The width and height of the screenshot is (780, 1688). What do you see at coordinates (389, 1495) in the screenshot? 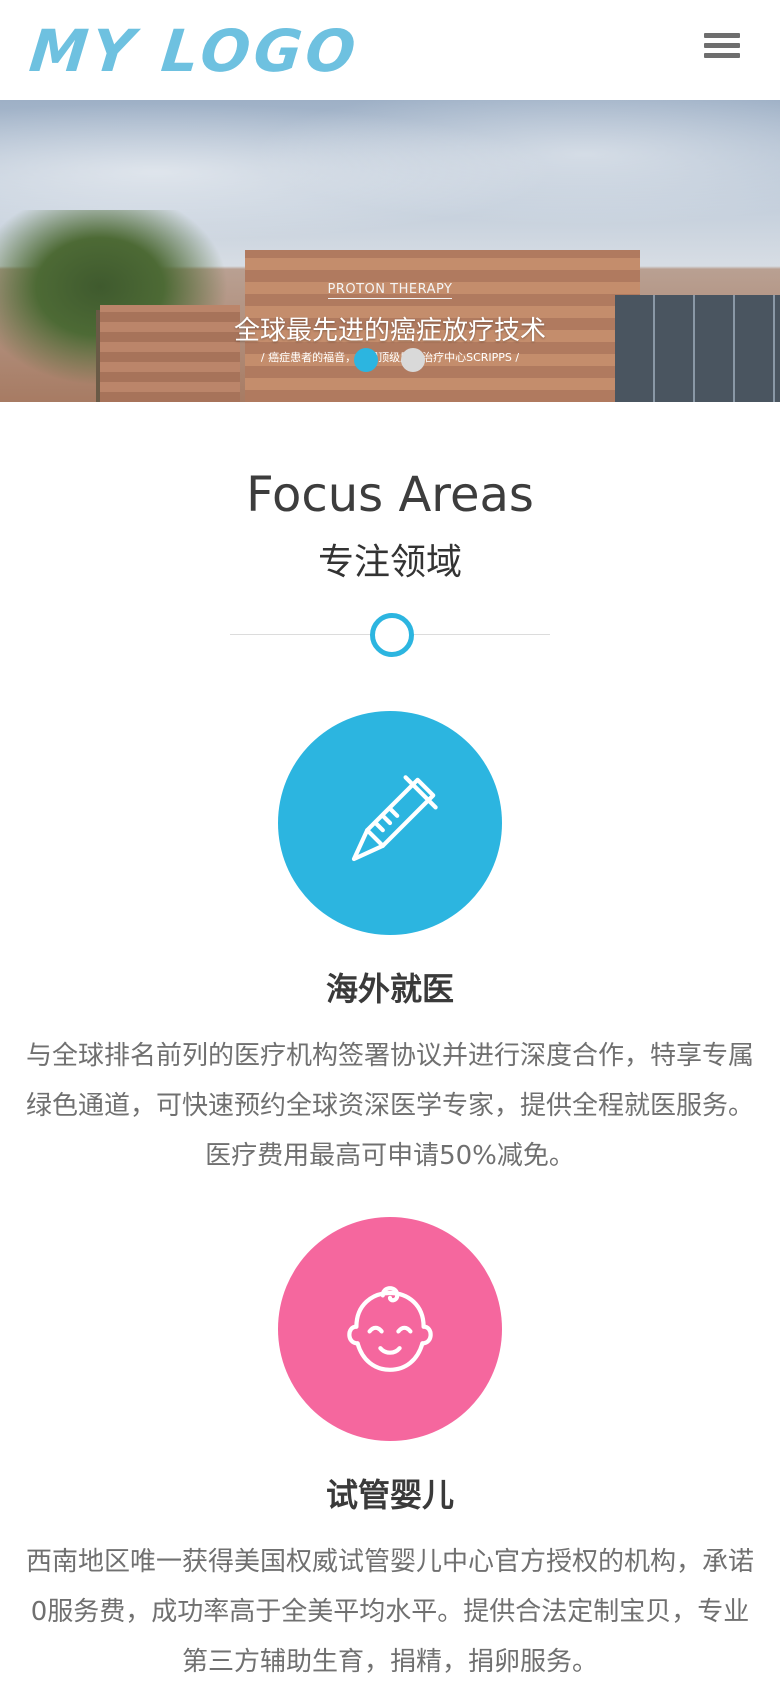
I see `feature-title: 试管婴儿` at bounding box center [389, 1495].